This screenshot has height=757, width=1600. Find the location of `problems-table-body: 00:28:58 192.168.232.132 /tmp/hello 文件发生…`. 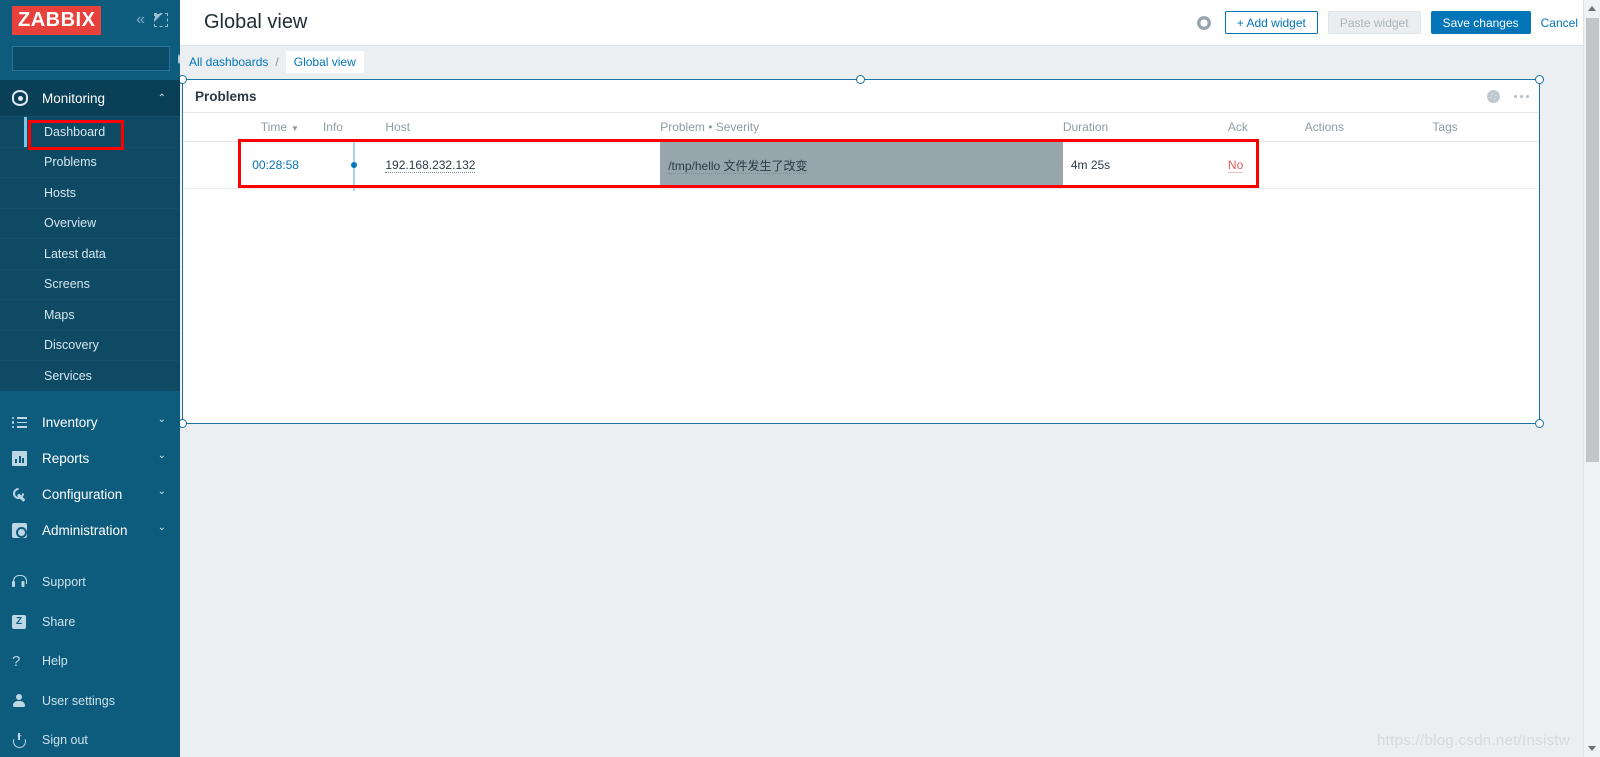

problems-table-body: 00:28:58 192.168.232.132 /tmp/hello 文件发生… is located at coordinates (861, 166).